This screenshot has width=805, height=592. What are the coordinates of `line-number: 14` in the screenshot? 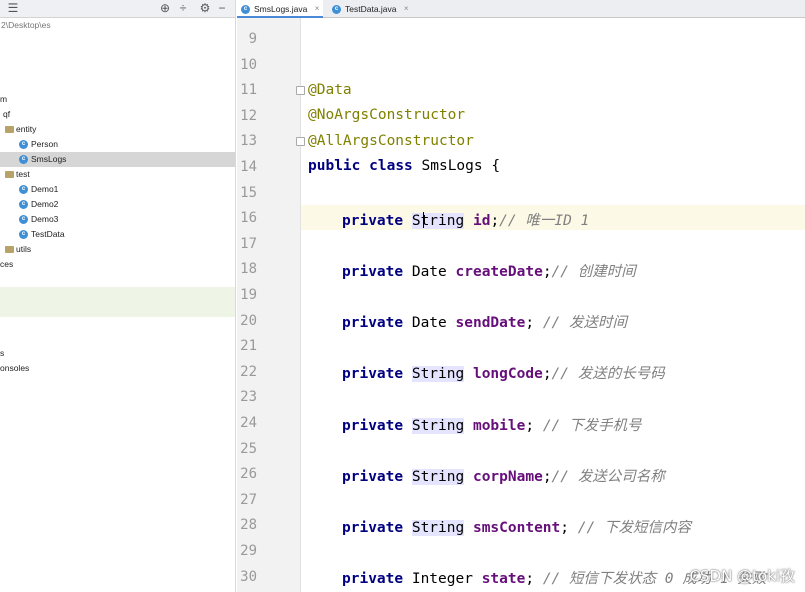 It's located at (248, 167).